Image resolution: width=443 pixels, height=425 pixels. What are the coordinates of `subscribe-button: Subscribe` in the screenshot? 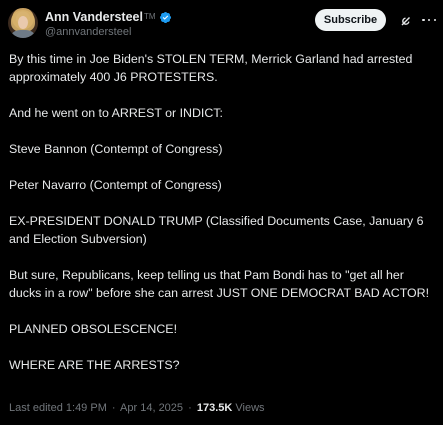 It's located at (350, 20).